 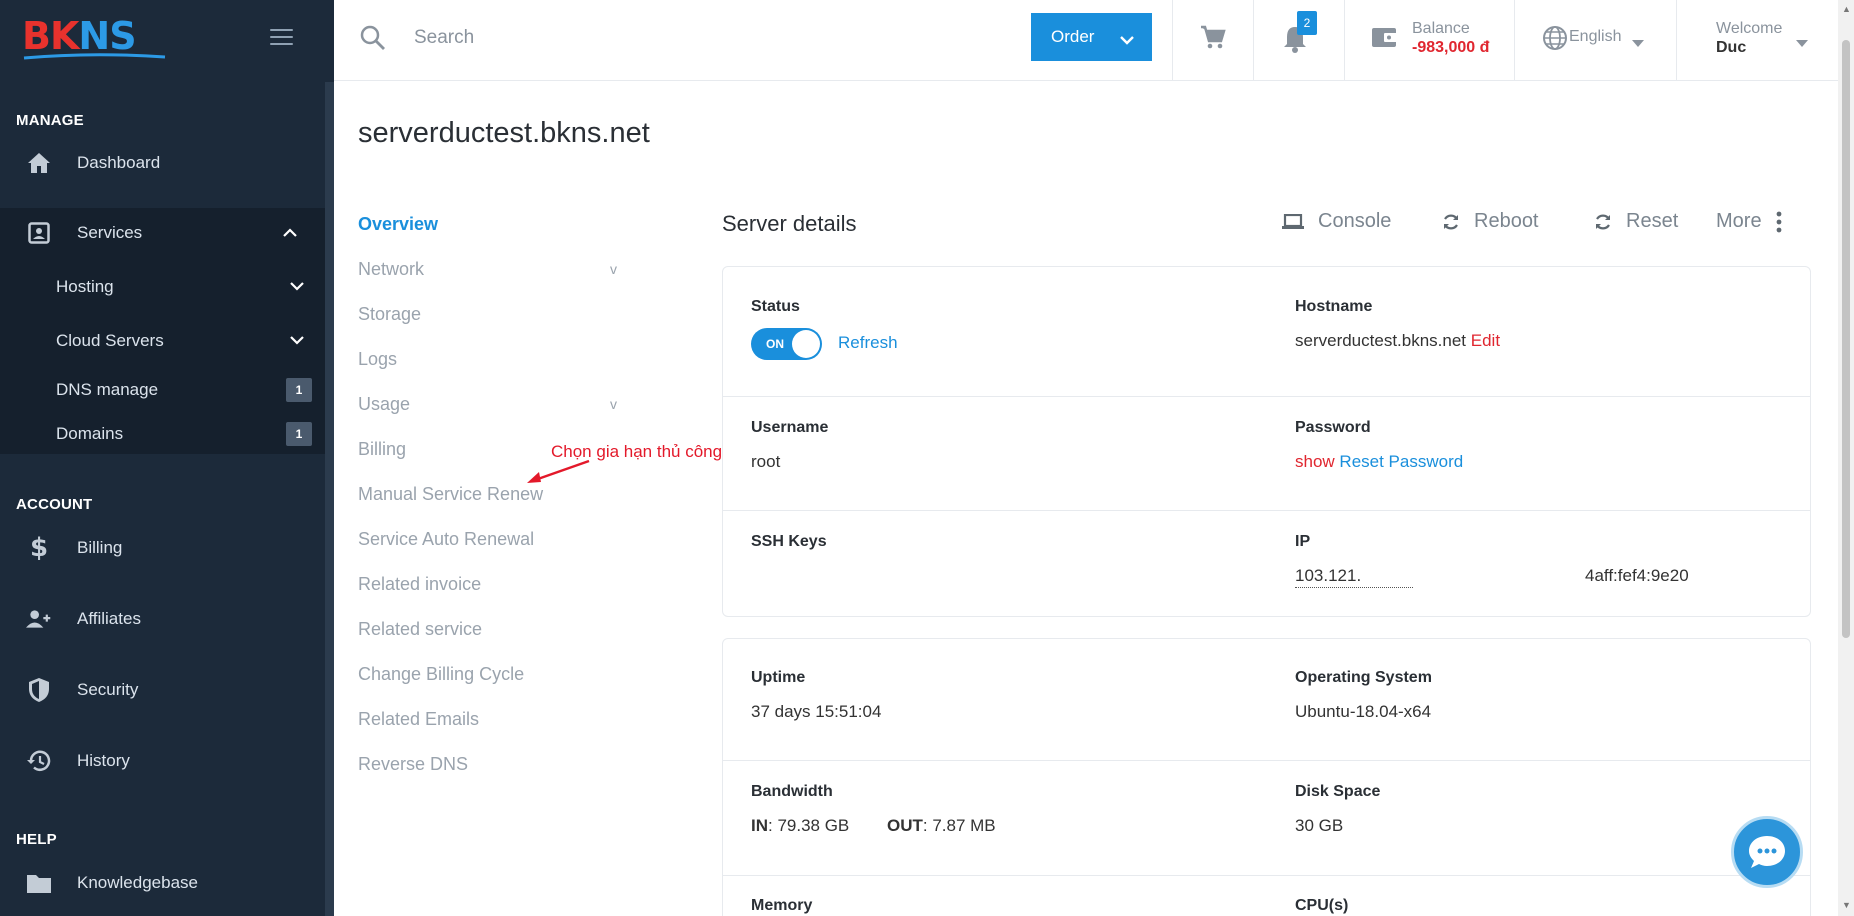 What do you see at coordinates (162, 233) in the screenshot?
I see `sidebar-item-services: Services` at bounding box center [162, 233].